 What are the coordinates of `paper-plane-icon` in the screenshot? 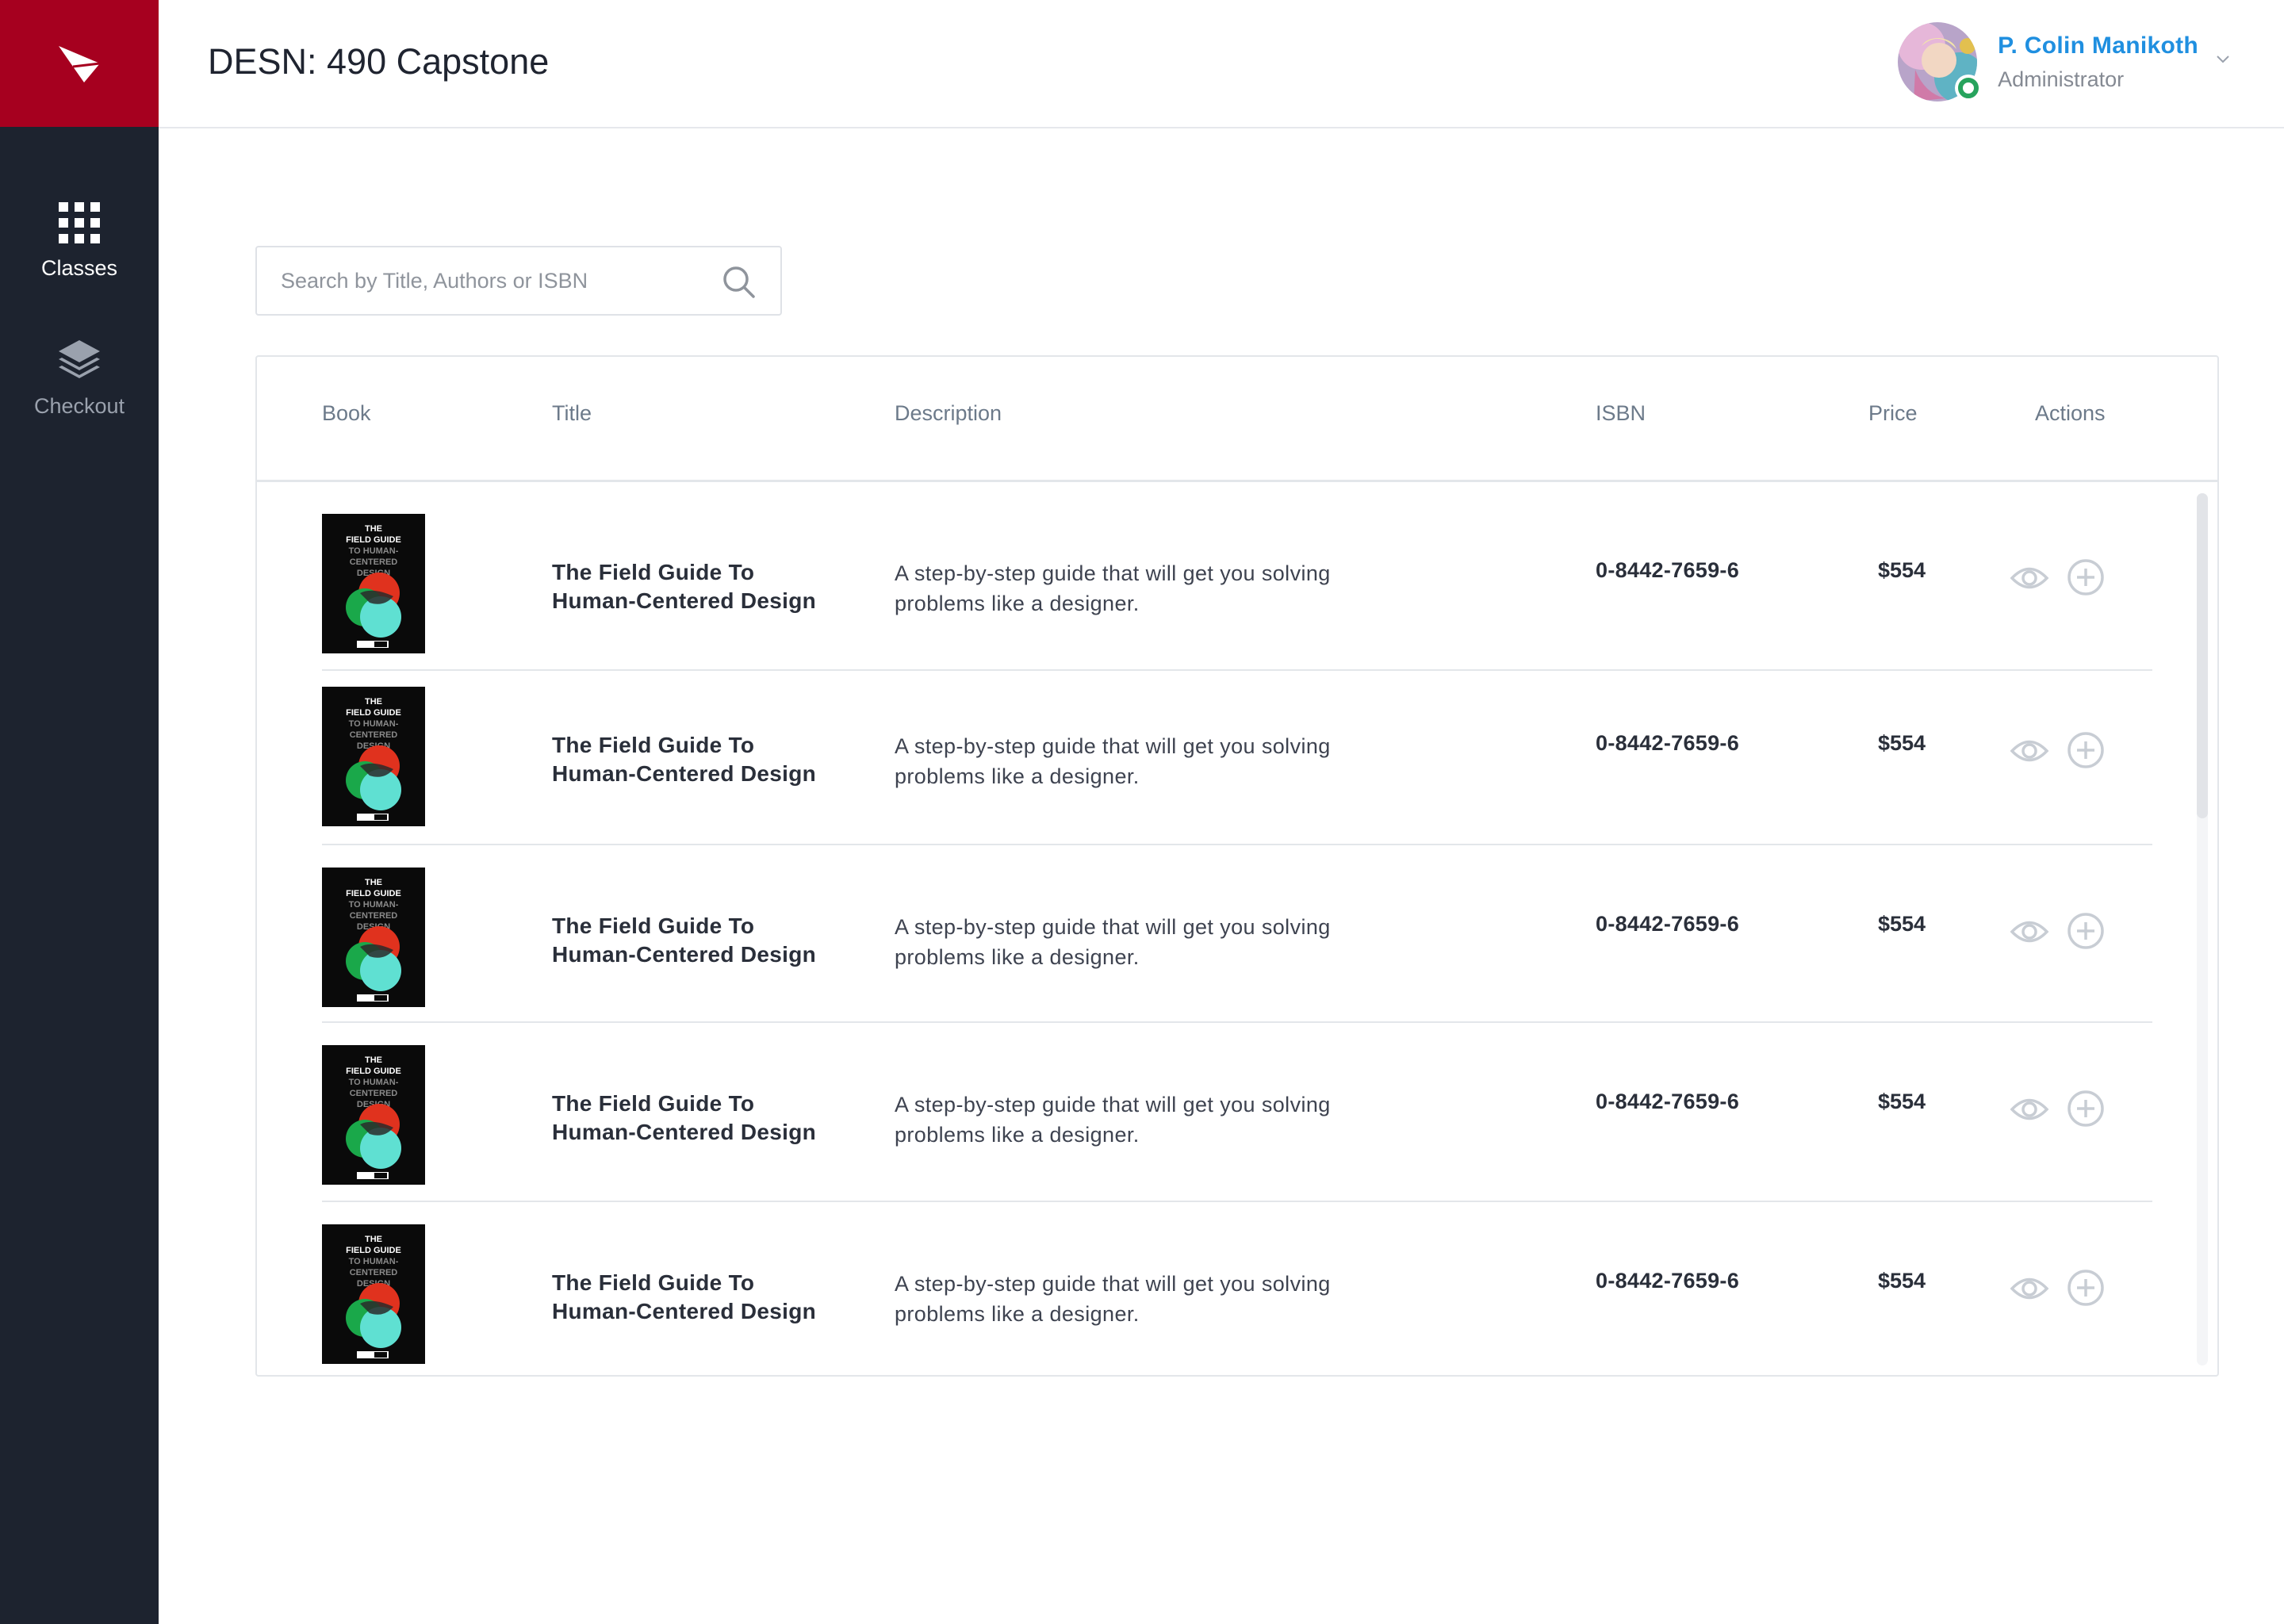 It's located at (80, 64).